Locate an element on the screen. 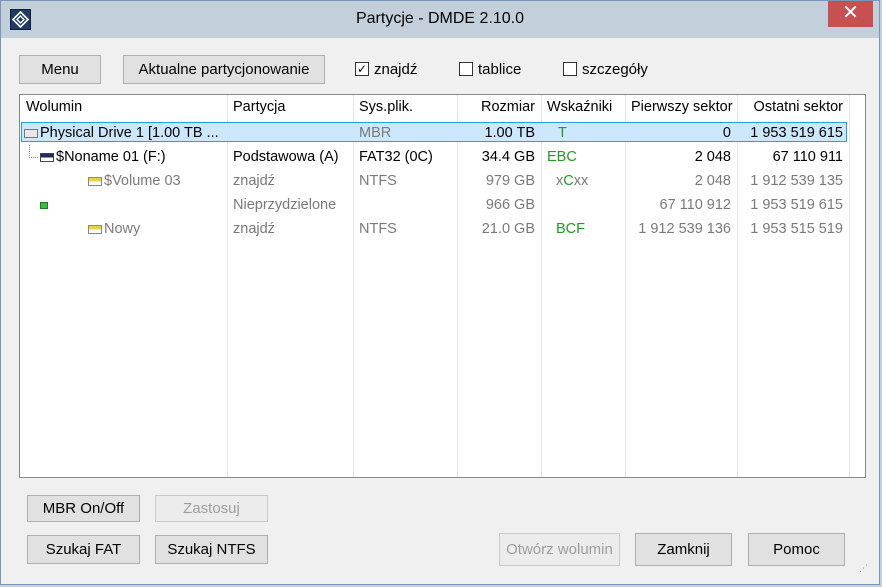  apply-button: Zastosuj is located at coordinates (211, 508).